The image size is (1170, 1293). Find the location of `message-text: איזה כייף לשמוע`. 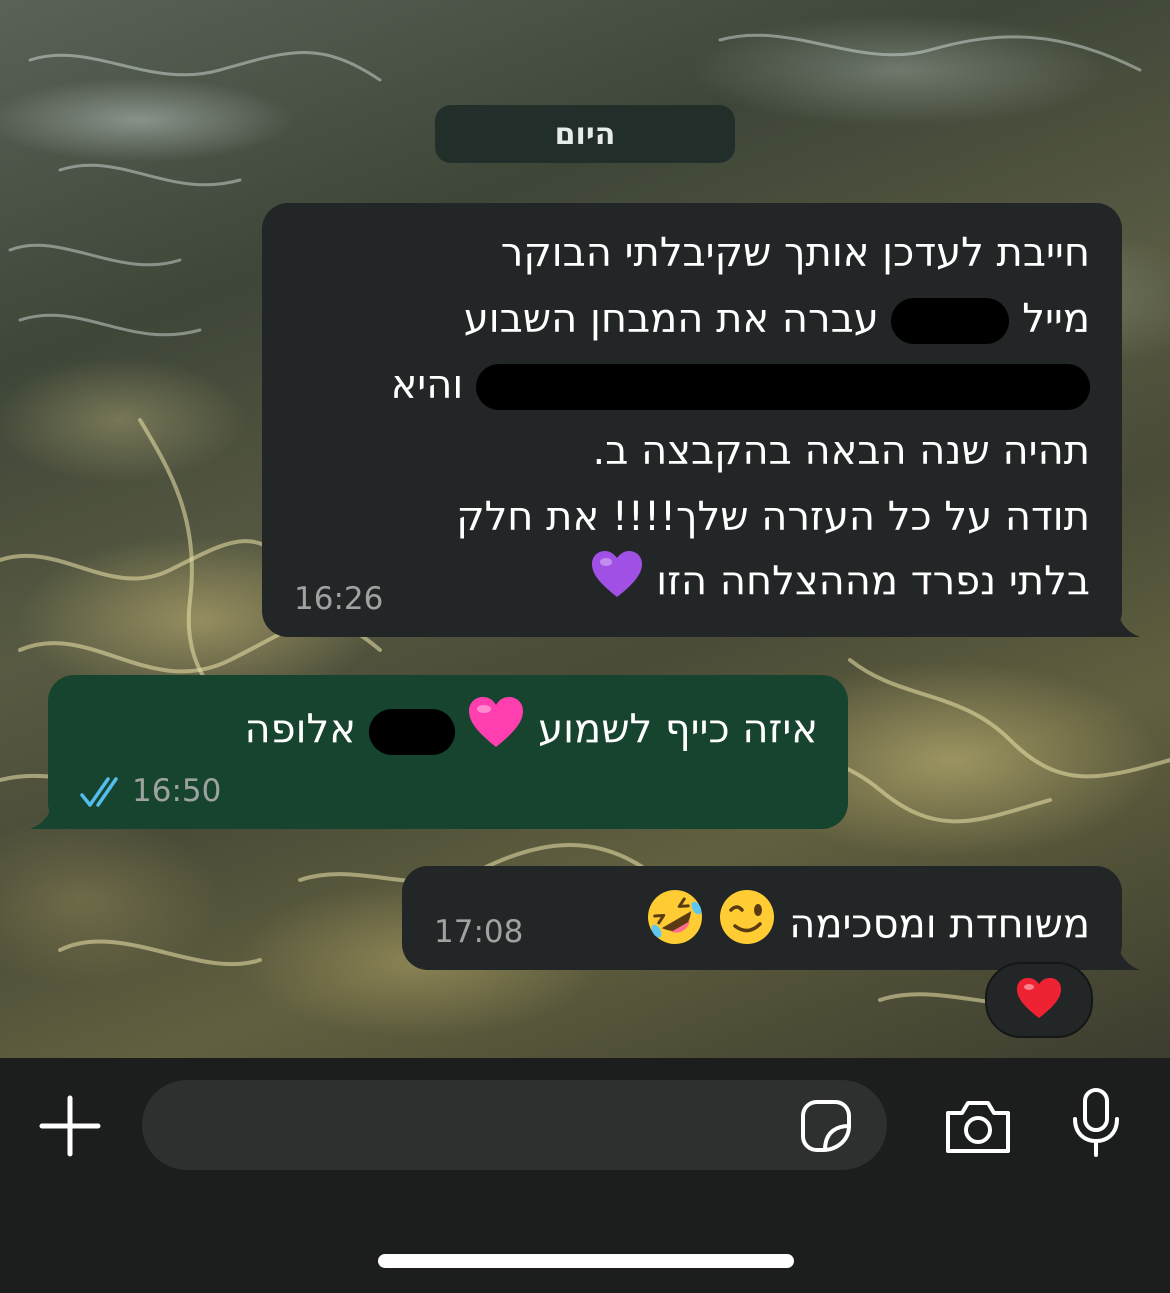

message-text: איזה כייף לשמוע is located at coordinates (678, 729).